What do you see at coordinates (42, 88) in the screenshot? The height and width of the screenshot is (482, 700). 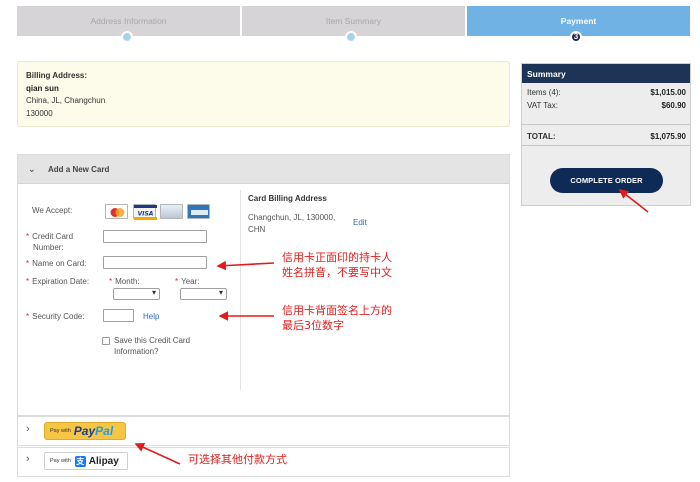 I see `billing-name: qian sun` at bounding box center [42, 88].